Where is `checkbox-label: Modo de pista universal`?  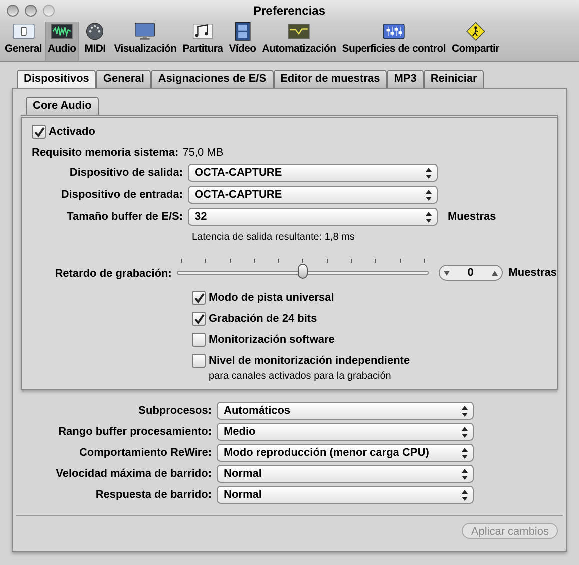 checkbox-label: Modo de pista universal is located at coordinates (271, 298).